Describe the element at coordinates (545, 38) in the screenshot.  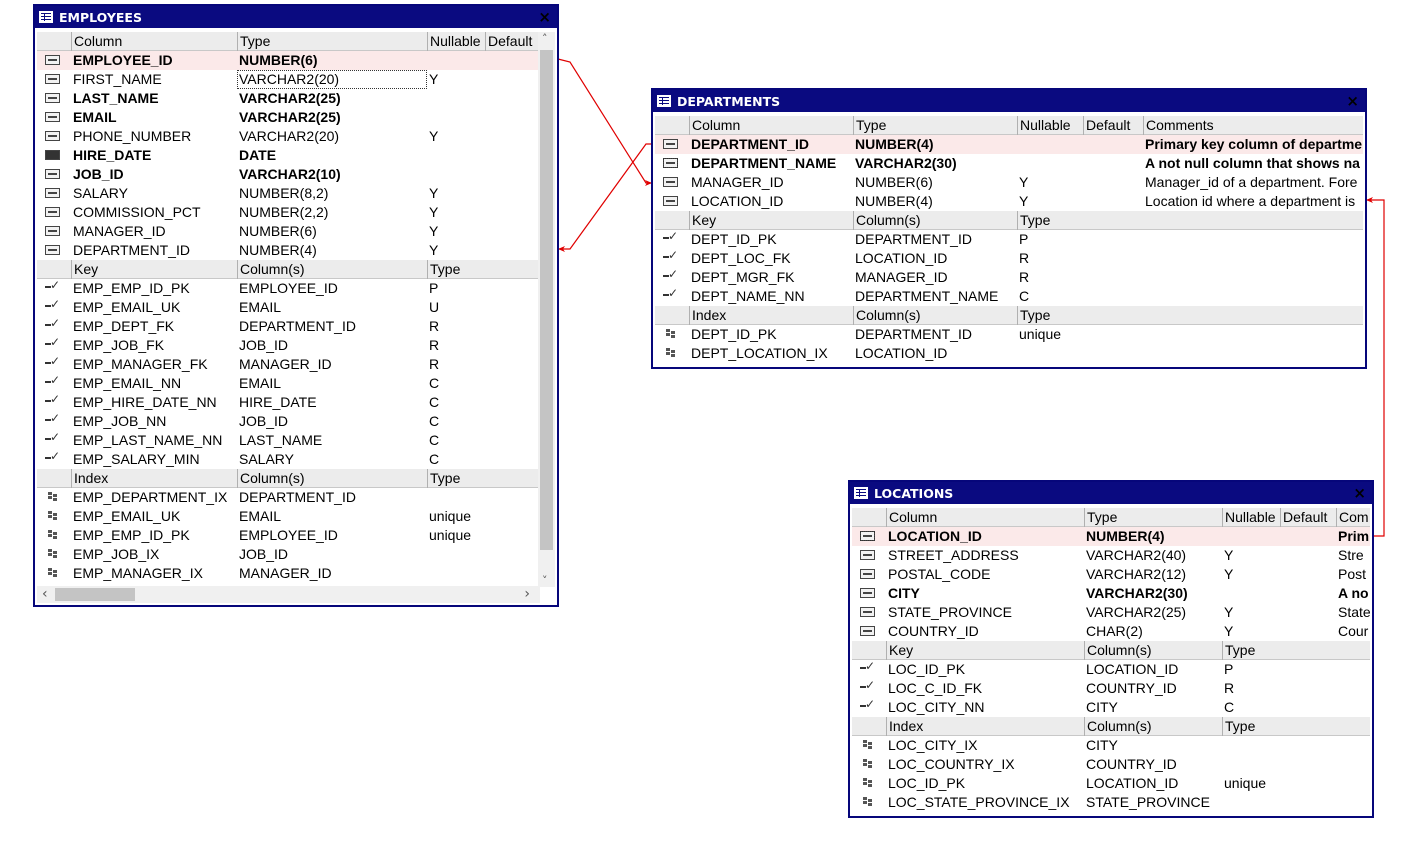
I see `scroll-up-icon: ˄` at that location.